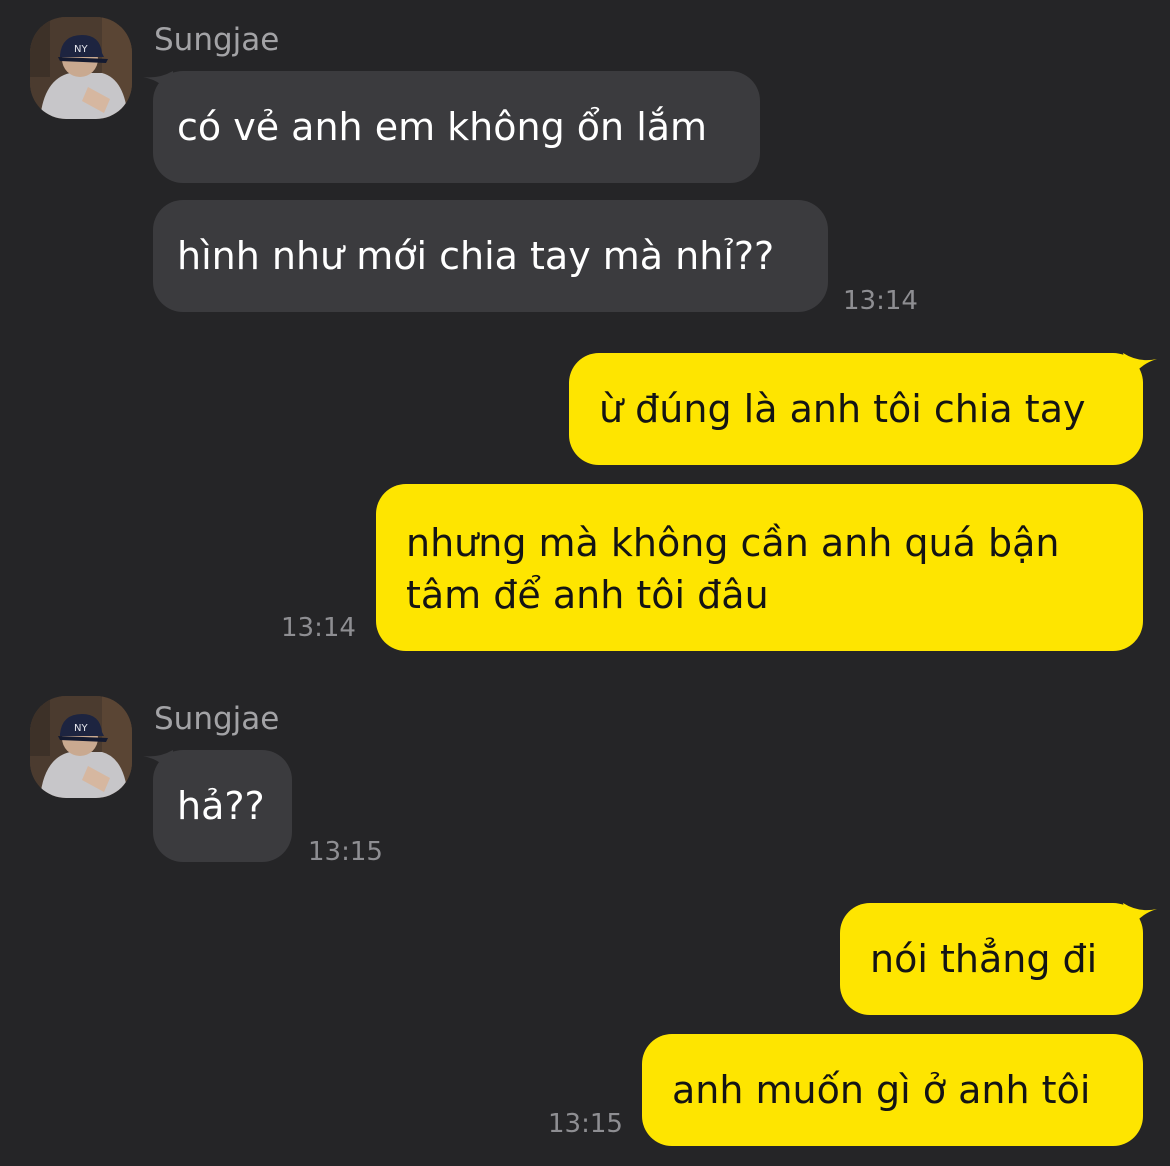  Describe the element at coordinates (881, 1090) in the screenshot. I see `message-text: anh muốn gì ở anh tôi` at that location.